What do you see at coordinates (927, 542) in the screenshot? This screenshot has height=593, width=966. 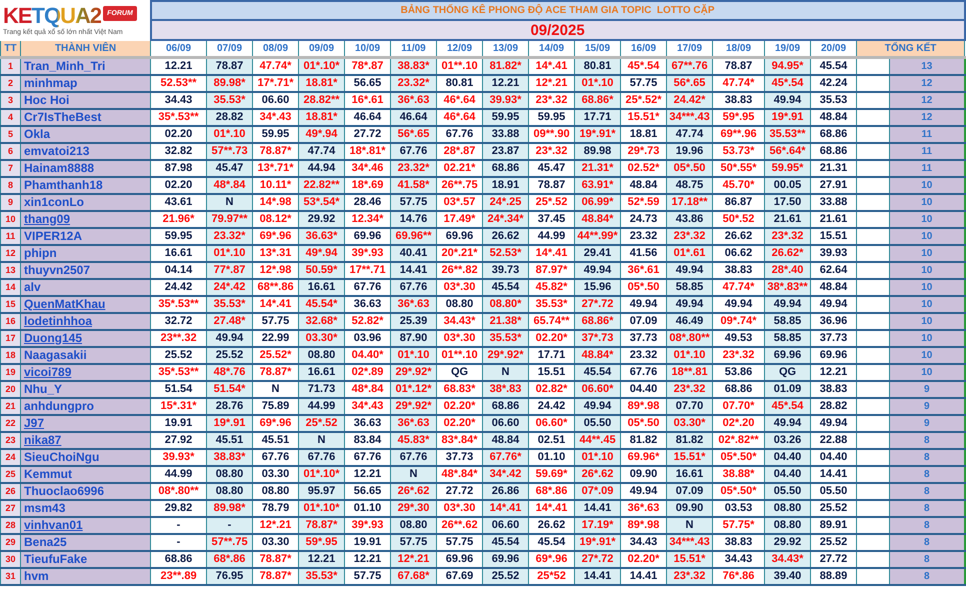 I see `total-cell: 8` at bounding box center [927, 542].